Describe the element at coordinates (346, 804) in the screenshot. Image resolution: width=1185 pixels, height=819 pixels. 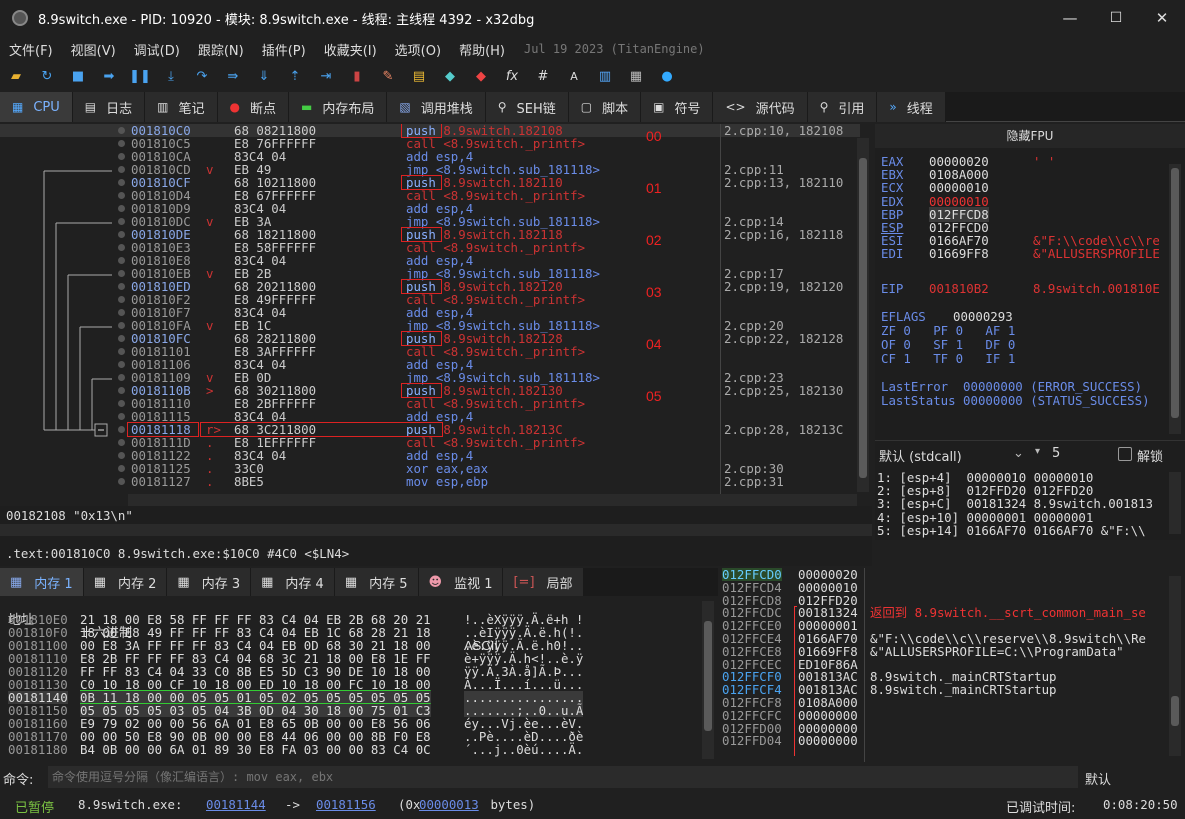
I see `selection-end-link: 00181156` at that location.